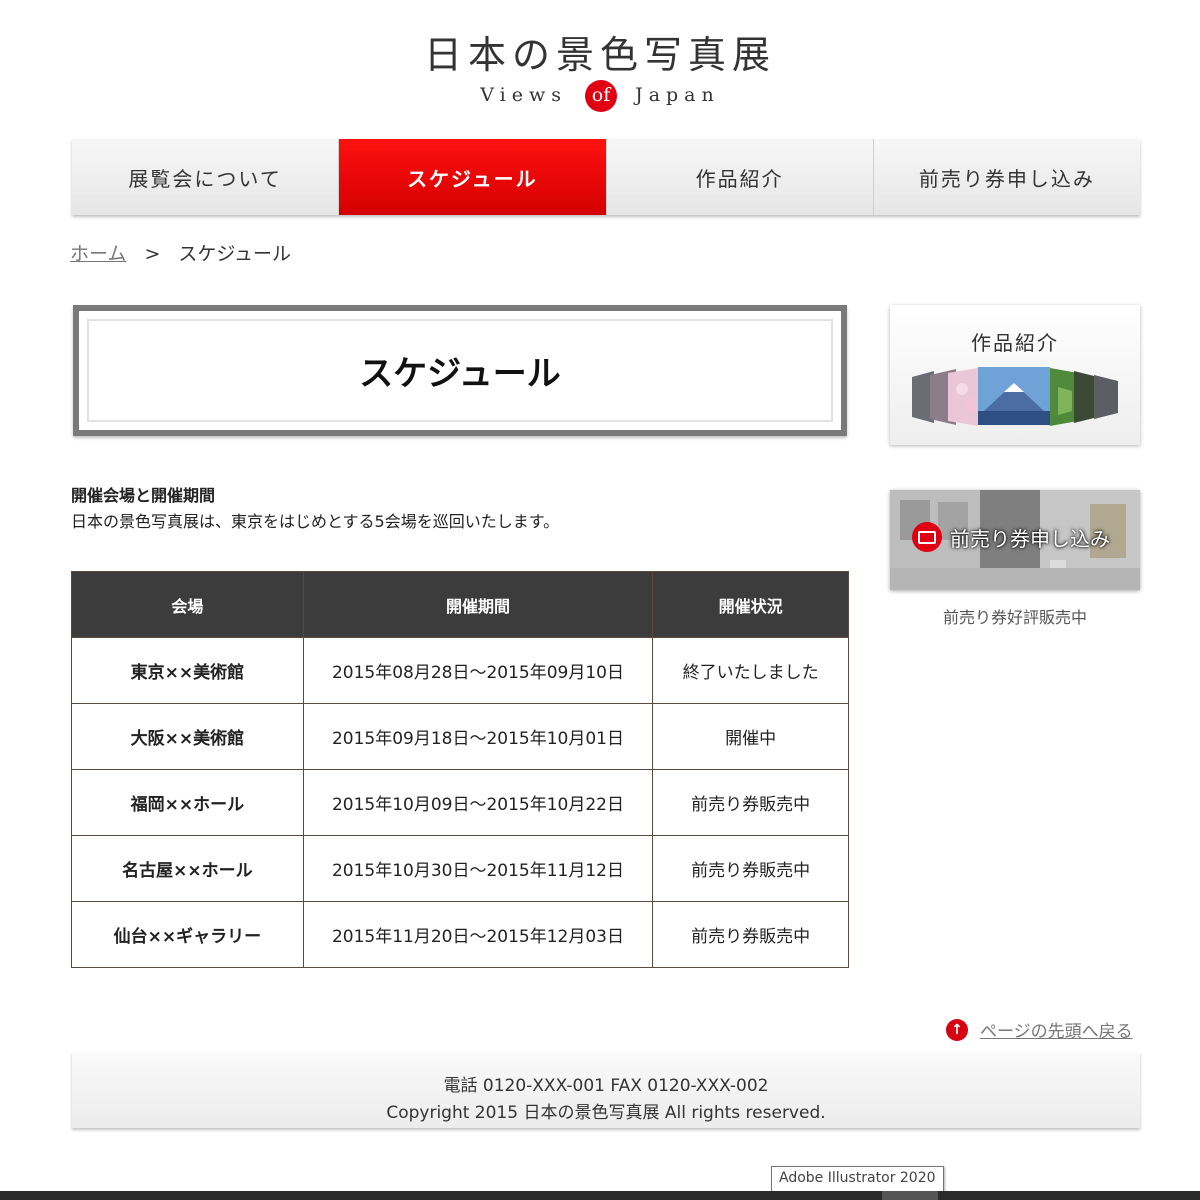 The width and height of the screenshot is (1200, 1200). What do you see at coordinates (1030, 538) in the screenshot?
I see `ticket-button-label: 前売り券申し込み` at bounding box center [1030, 538].